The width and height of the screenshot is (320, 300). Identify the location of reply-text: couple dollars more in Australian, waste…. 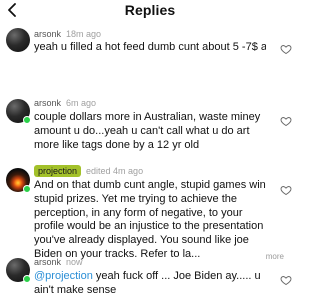
(147, 131).